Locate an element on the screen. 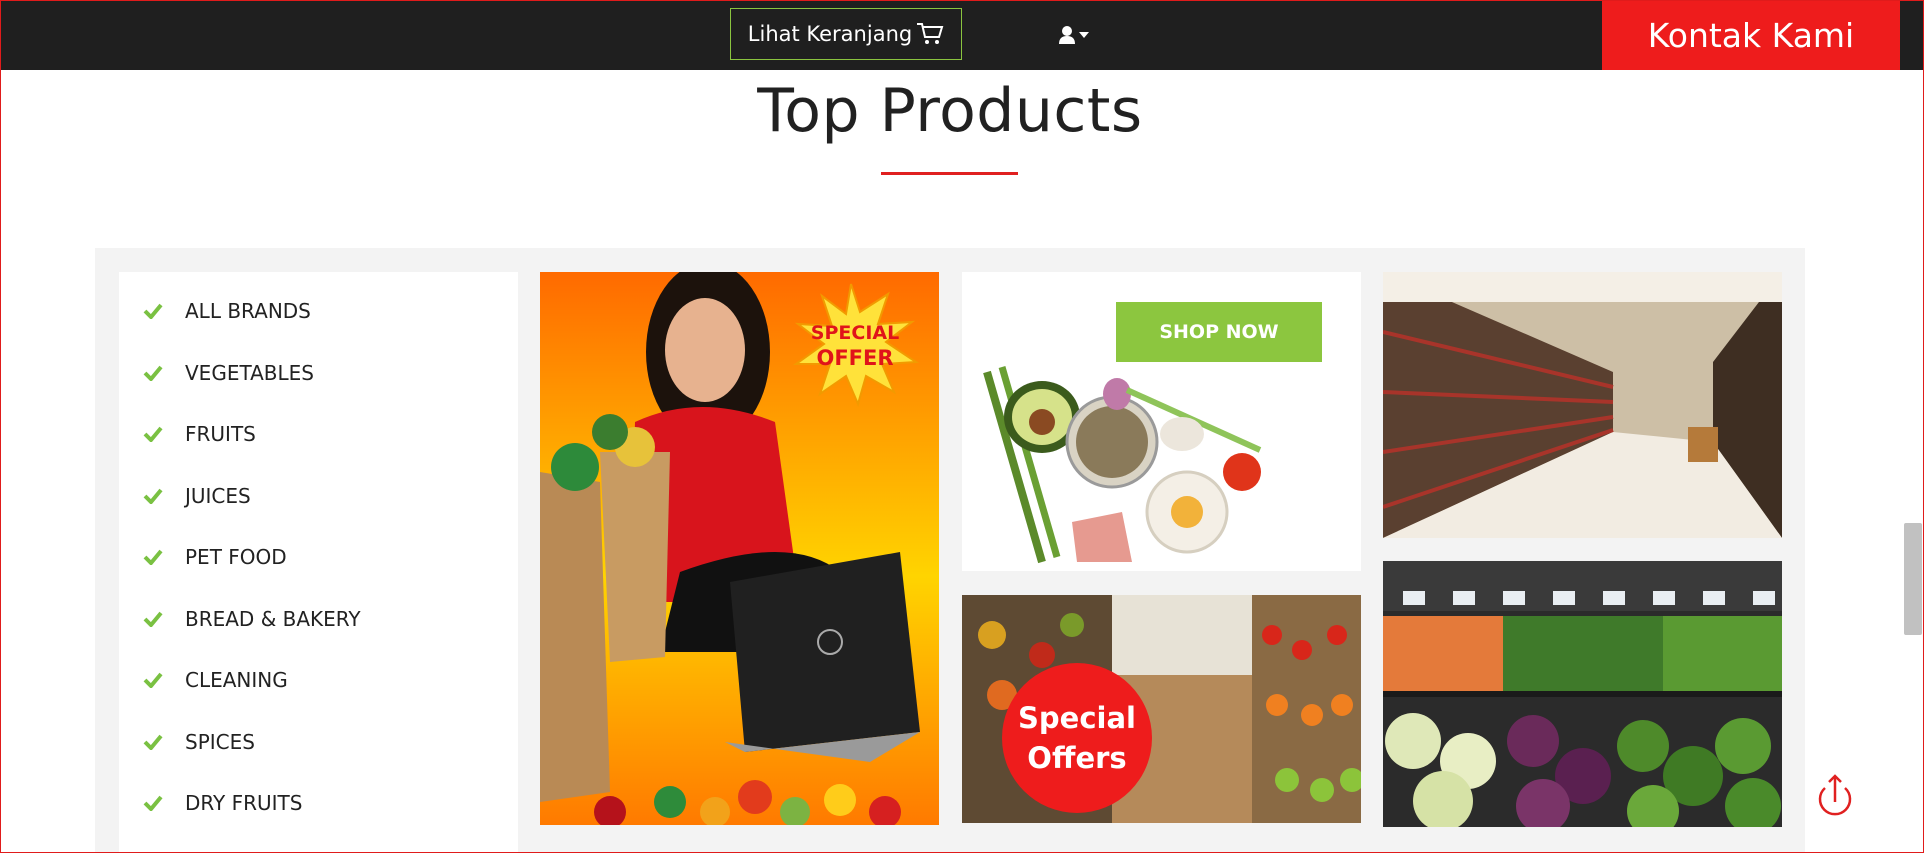 This screenshot has width=1924, height=853. back-to-top-button is located at coordinates (1835, 798).